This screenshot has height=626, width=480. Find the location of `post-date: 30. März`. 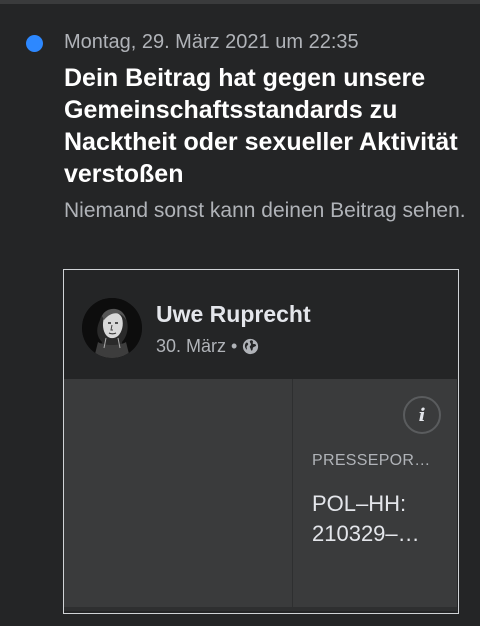

post-date: 30. März is located at coordinates (191, 346).